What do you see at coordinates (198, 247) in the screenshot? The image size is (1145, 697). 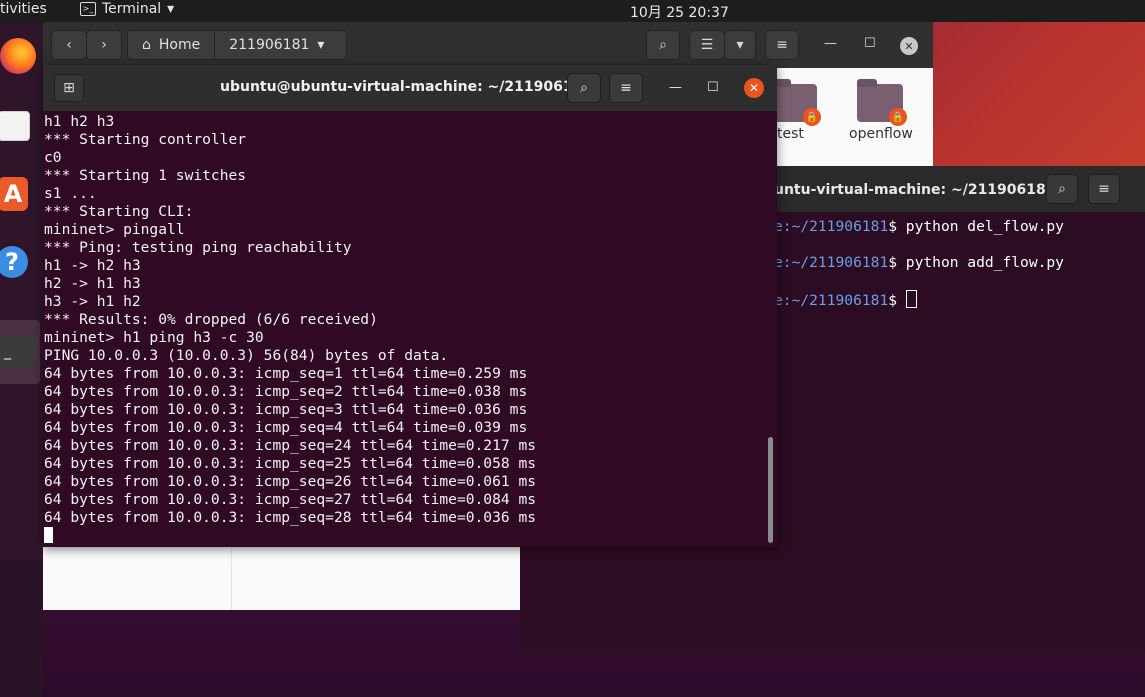 I see `terminal-line: *** Ping: testing ping reachability` at bounding box center [198, 247].